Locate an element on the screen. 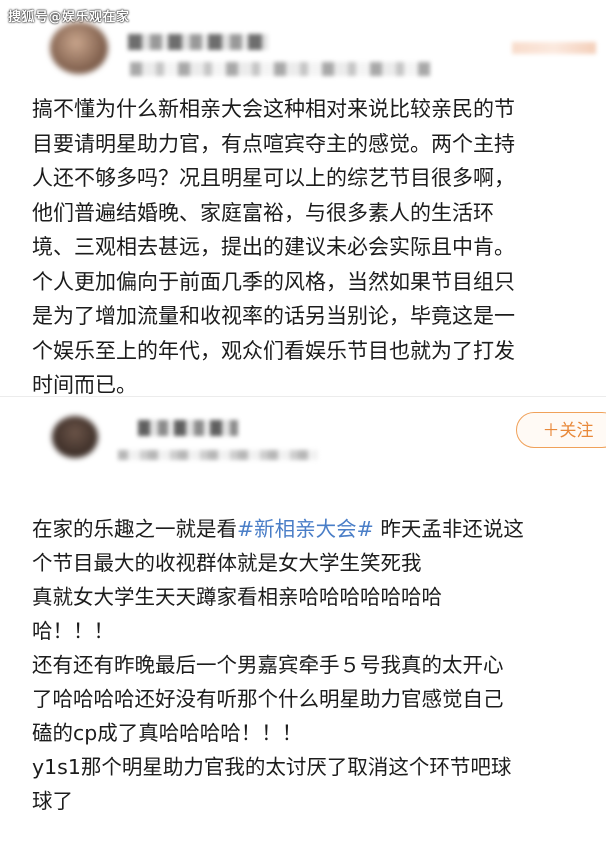 This screenshot has width=606, height=852. watermark-text: 搜狐号@娱乐观在家 is located at coordinates (69, 17).